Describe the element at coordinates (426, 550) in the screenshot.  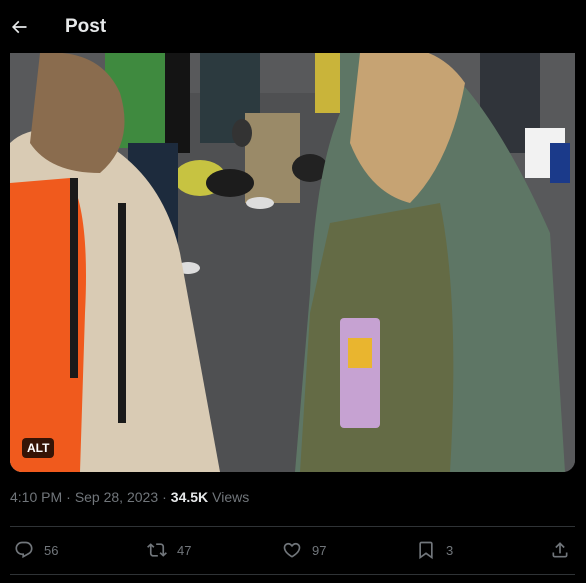
I see `bookmark-icon` at that location.